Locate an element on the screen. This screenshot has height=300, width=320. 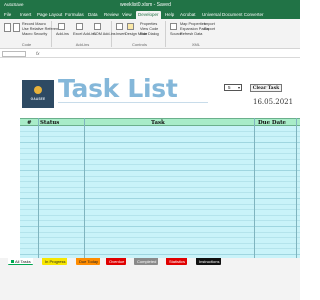
sheet-tab-due-today: Due Today is located at coordinates (88, 261).